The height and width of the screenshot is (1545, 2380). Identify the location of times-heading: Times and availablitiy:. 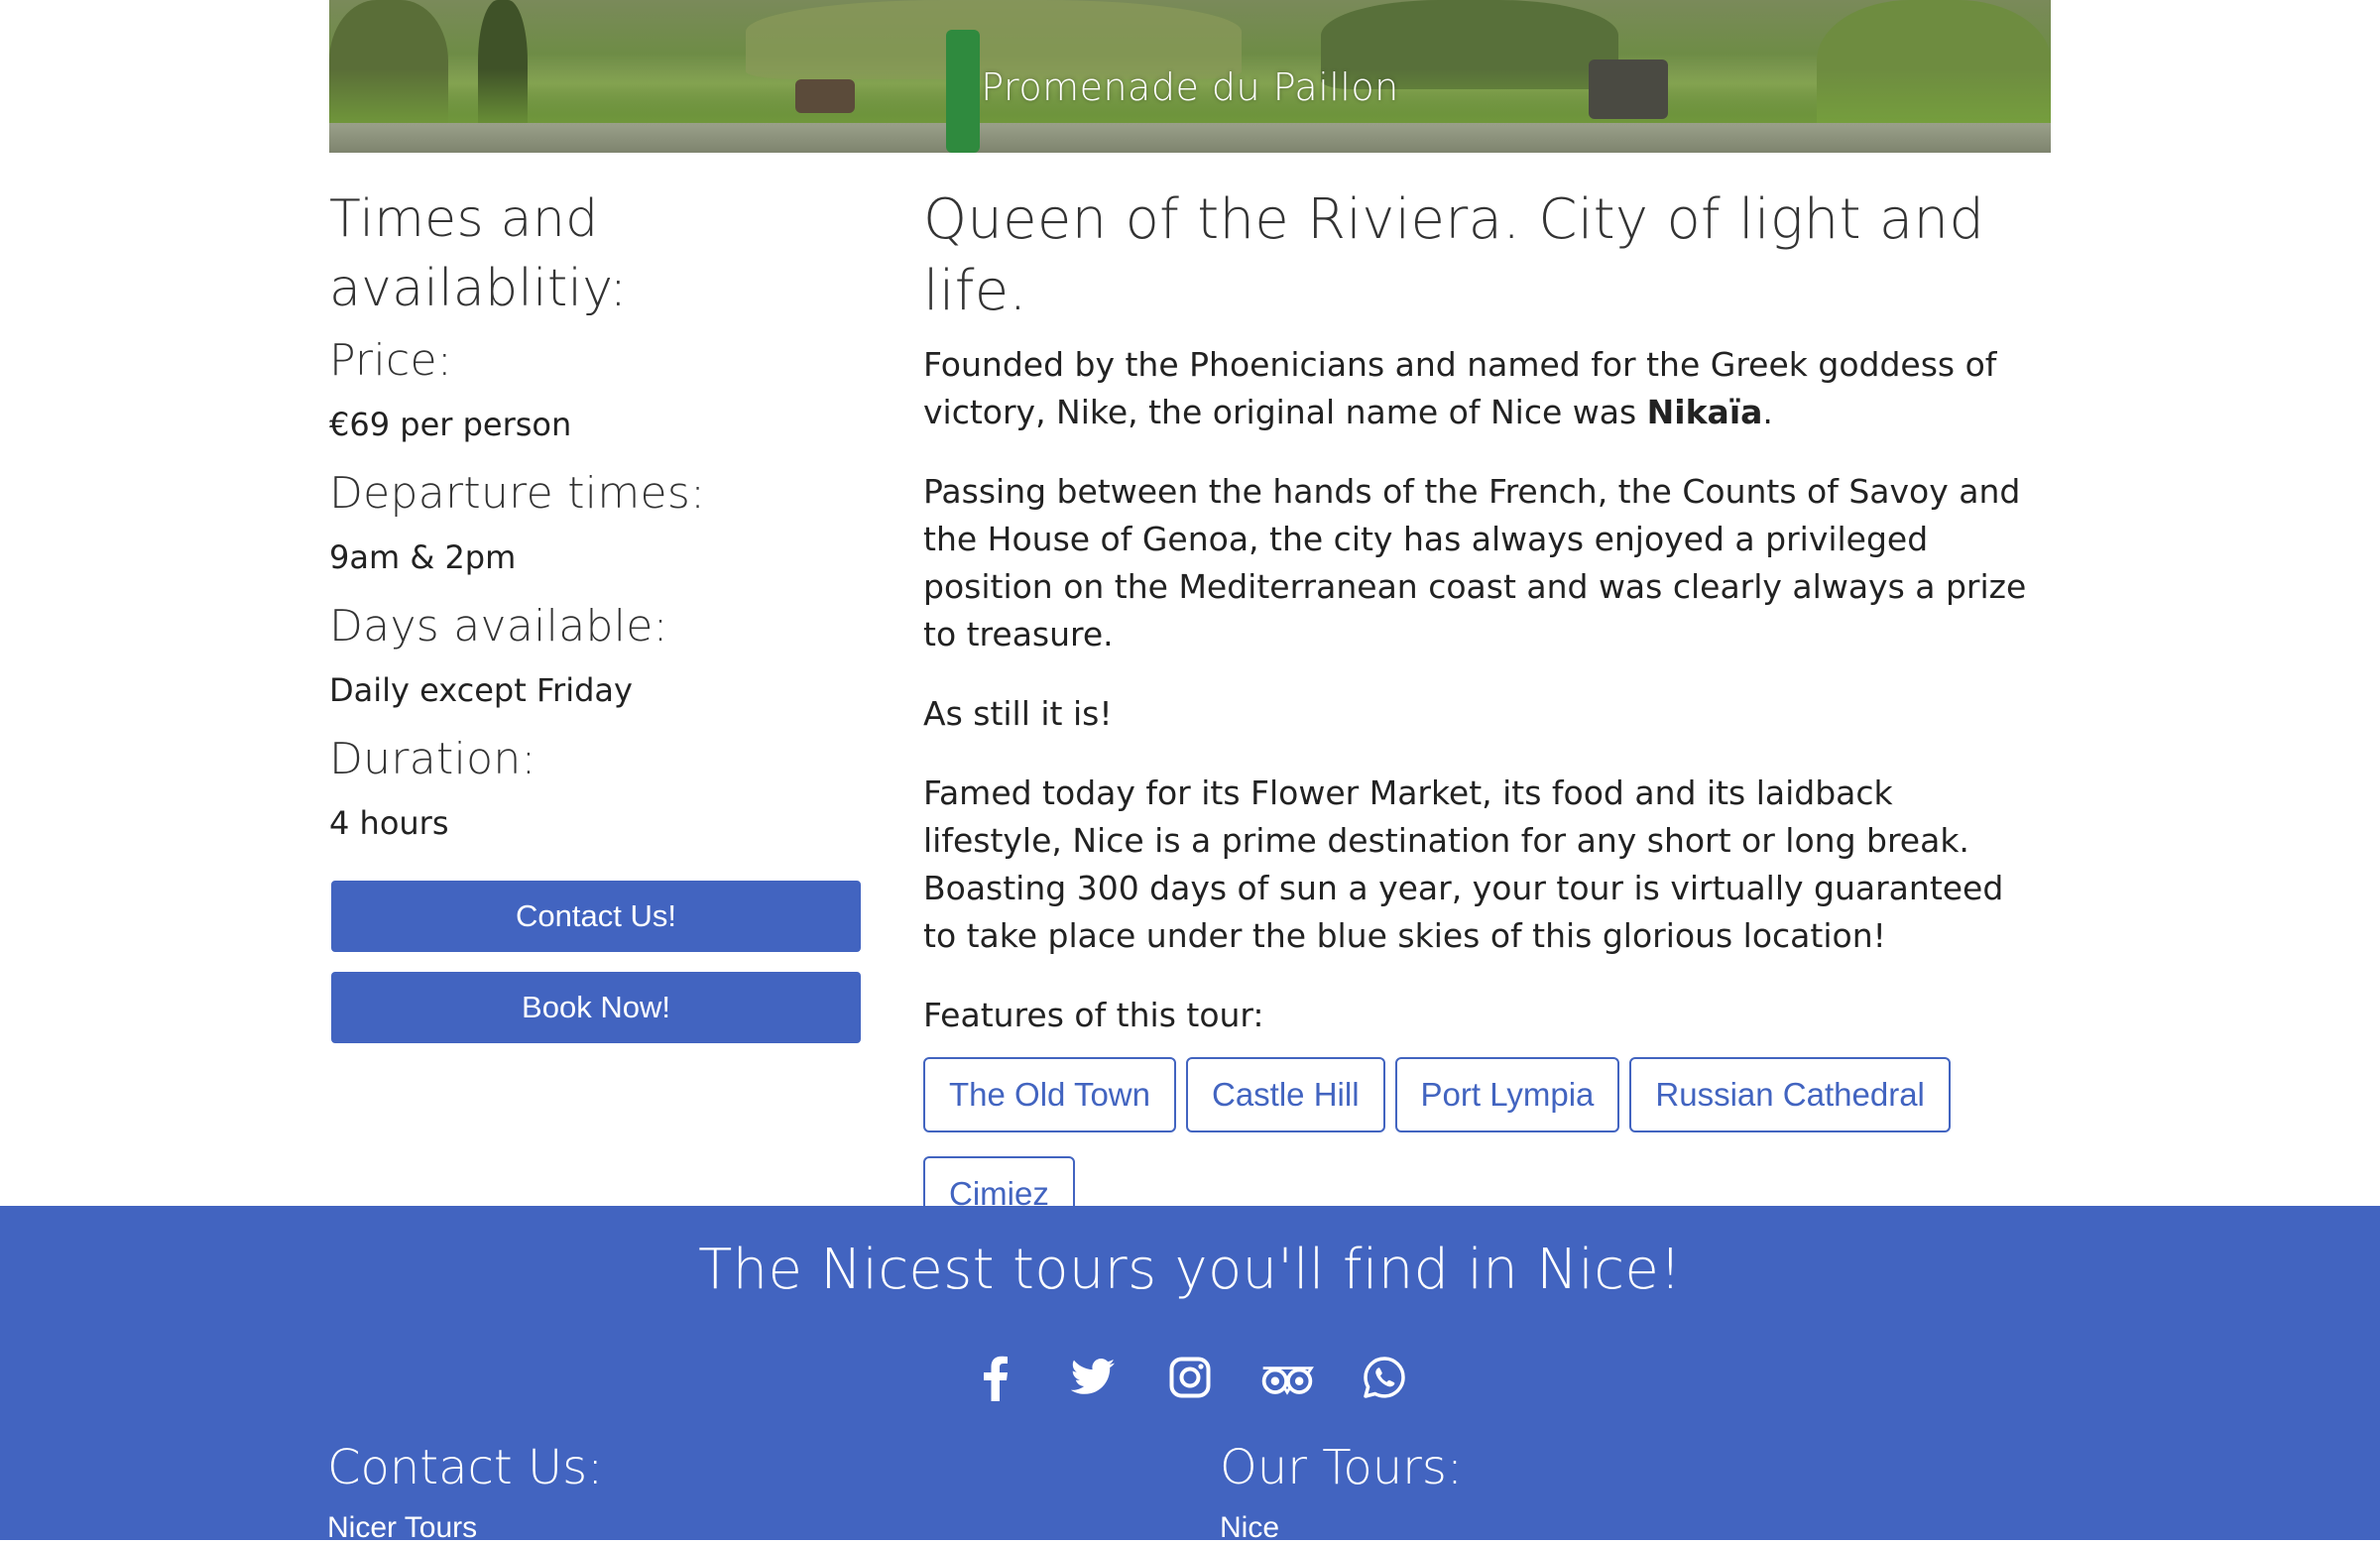
(478, 253).